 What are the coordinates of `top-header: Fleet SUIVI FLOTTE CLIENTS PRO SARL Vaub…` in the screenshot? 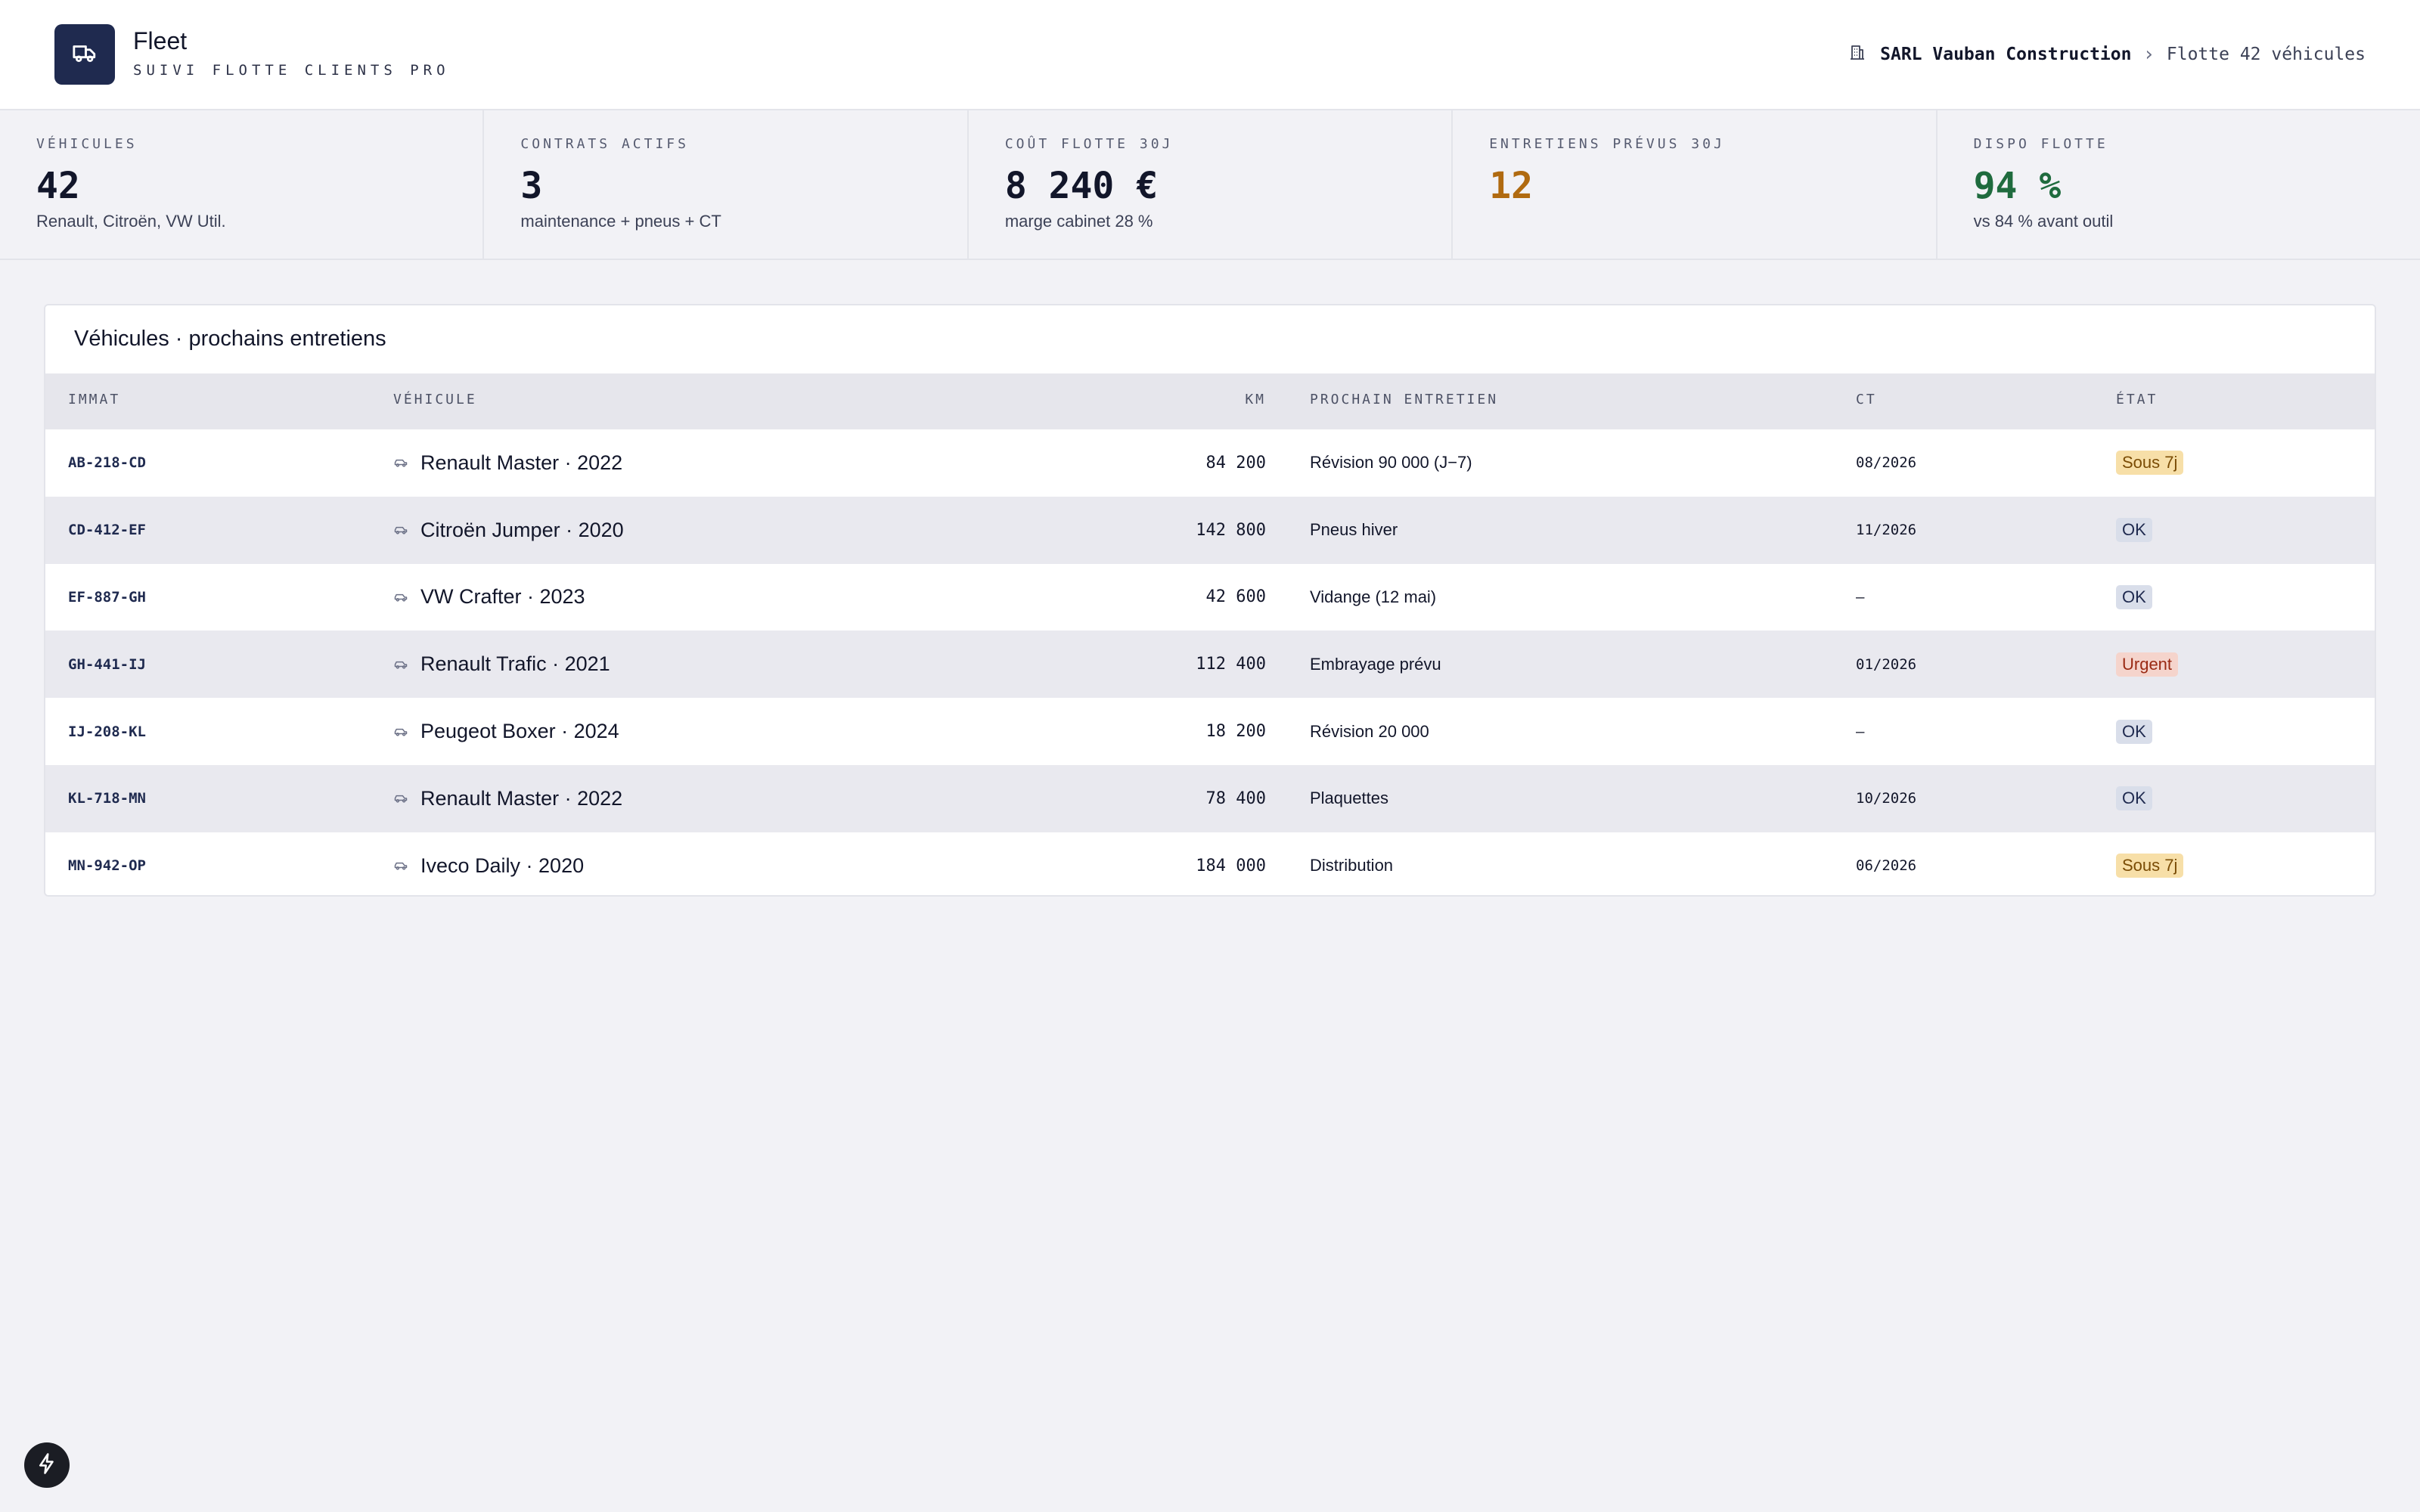 It's located at (1210, 55).